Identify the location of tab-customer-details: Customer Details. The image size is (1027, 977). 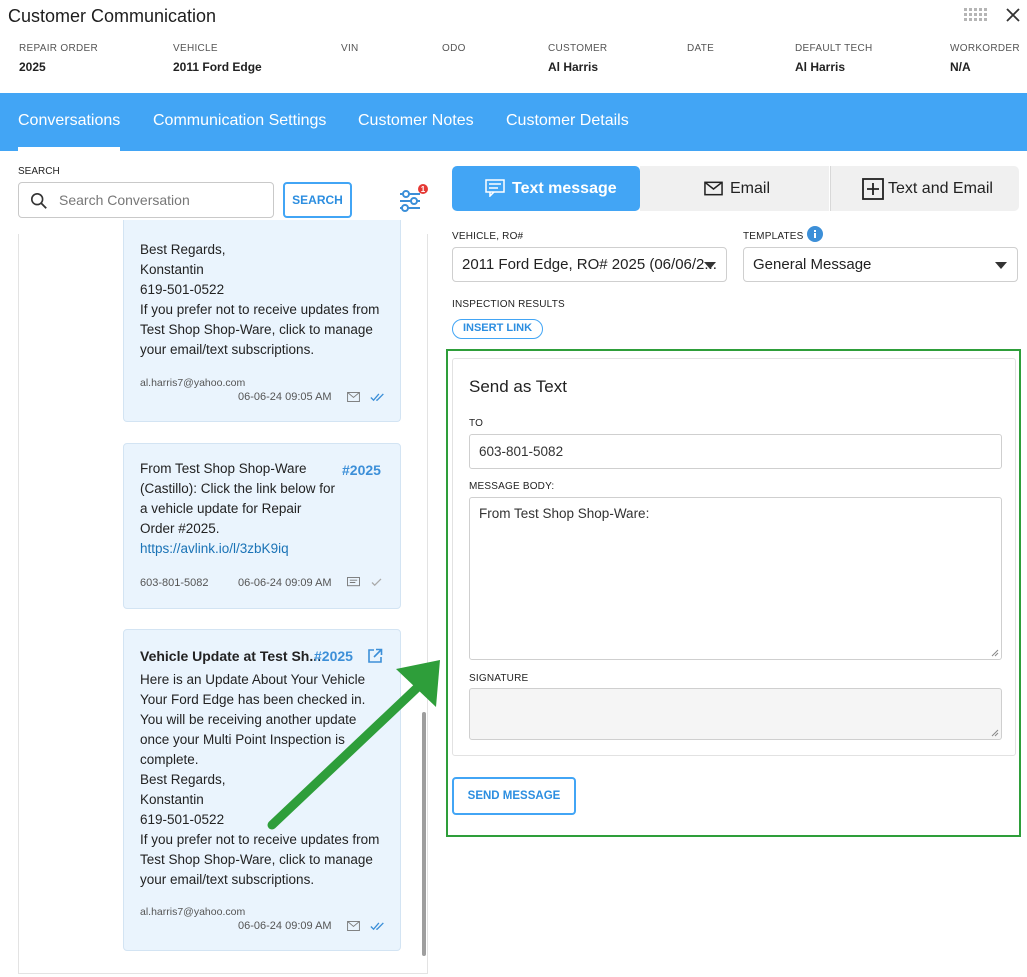
(567, 122).